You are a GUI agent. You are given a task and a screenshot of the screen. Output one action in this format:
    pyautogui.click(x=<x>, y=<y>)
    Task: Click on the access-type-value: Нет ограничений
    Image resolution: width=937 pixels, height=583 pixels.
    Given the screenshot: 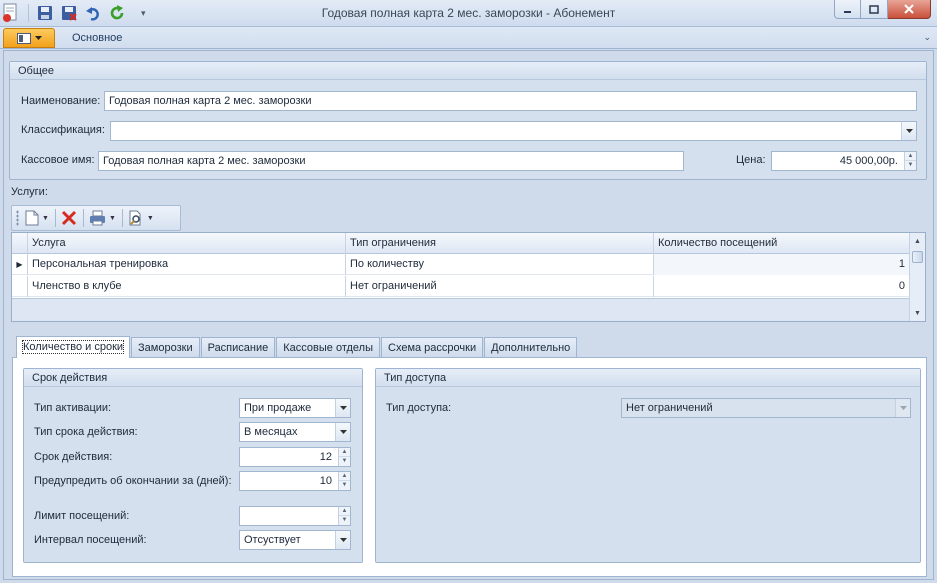 What is the action you would take?
    pyautogui.click(x=669, y=408)
    